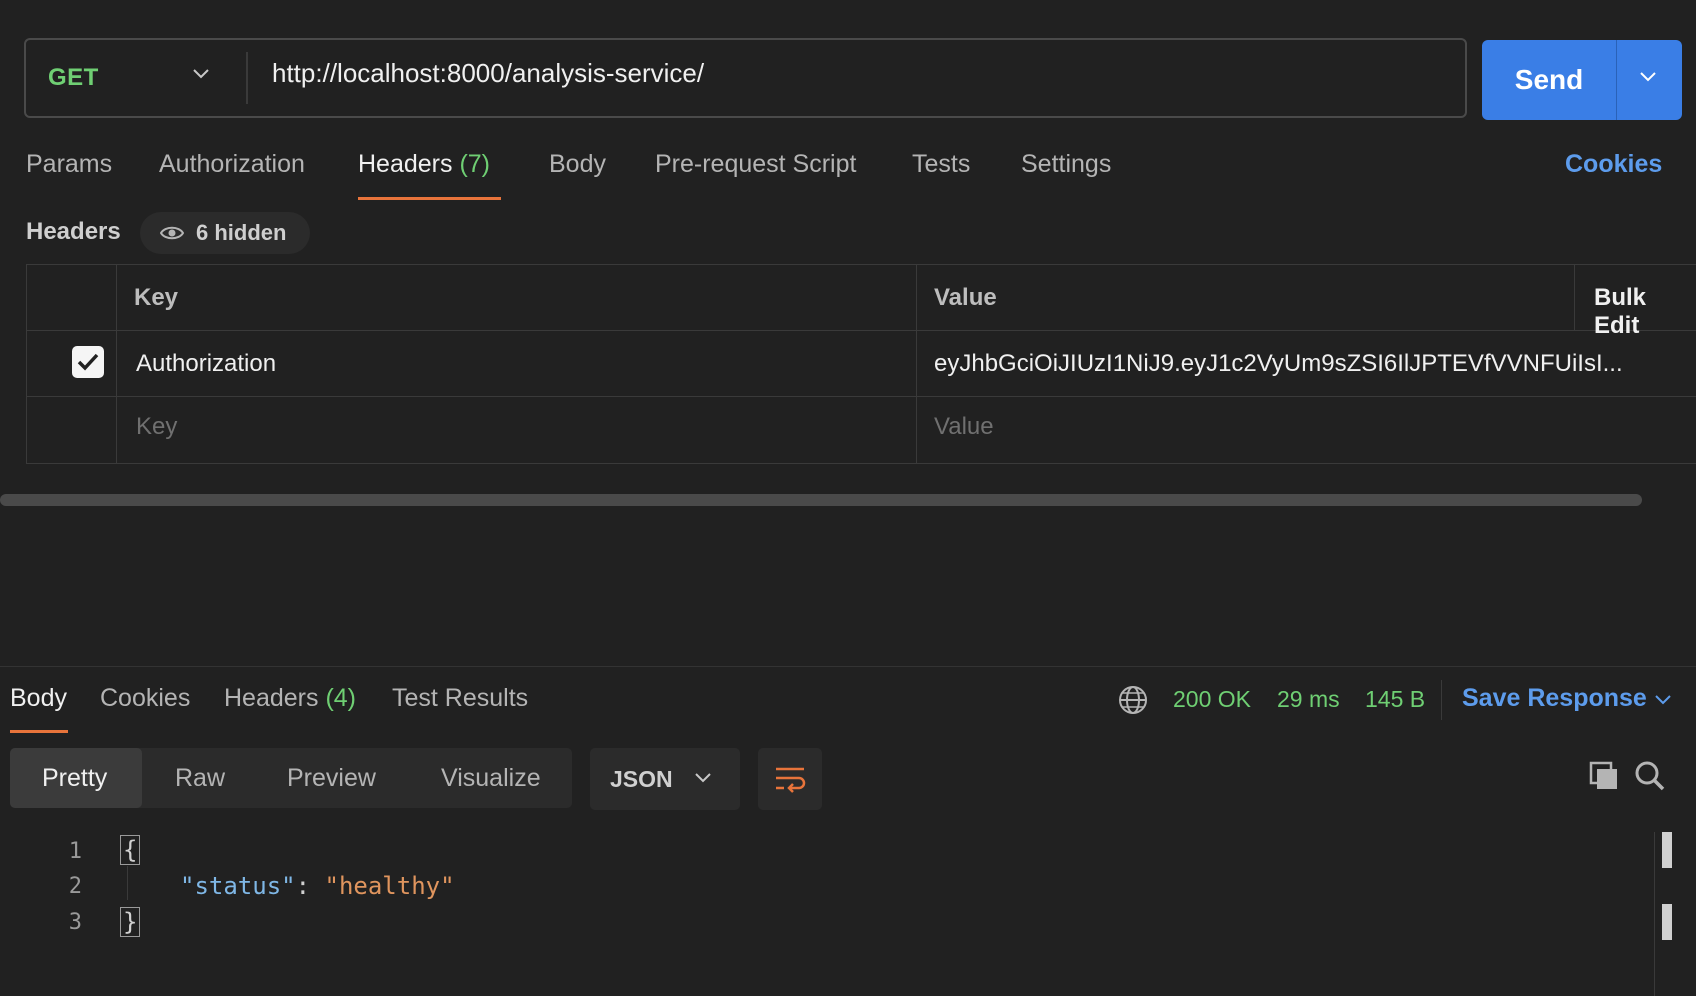  I want to click on wrap-lines-icon, so click(791, 780).